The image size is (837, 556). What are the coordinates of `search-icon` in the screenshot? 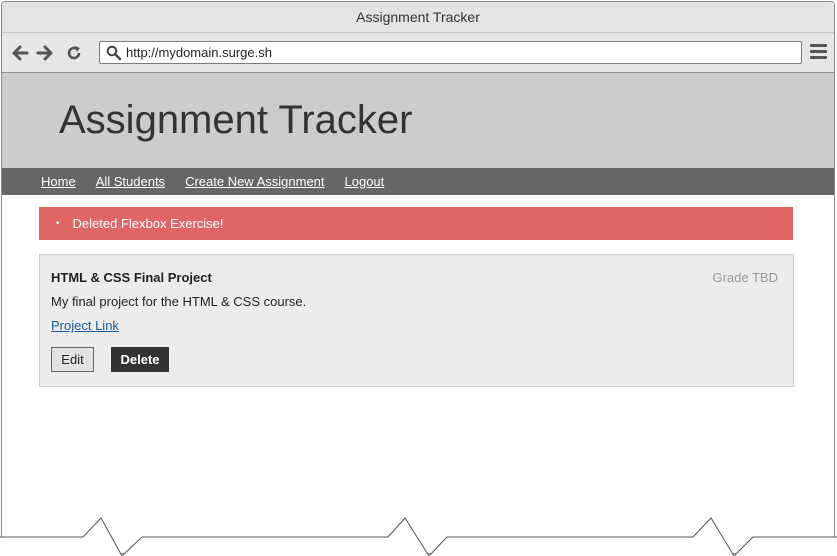 It's located at (114, 52).